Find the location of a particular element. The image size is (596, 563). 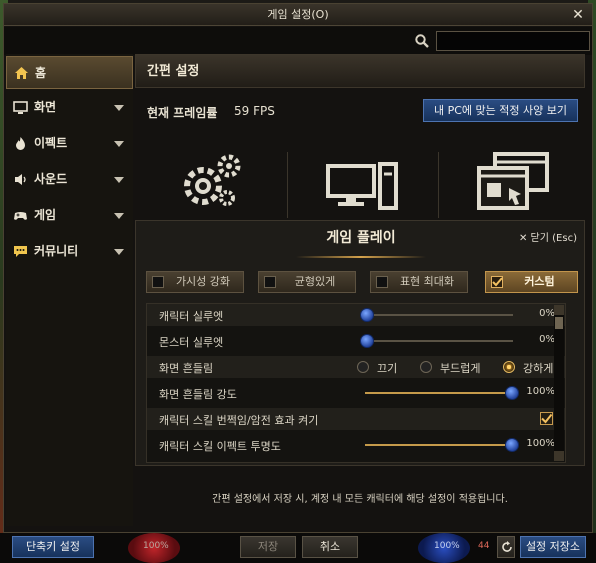

refresh-icon is located at coordinates (507, 546).